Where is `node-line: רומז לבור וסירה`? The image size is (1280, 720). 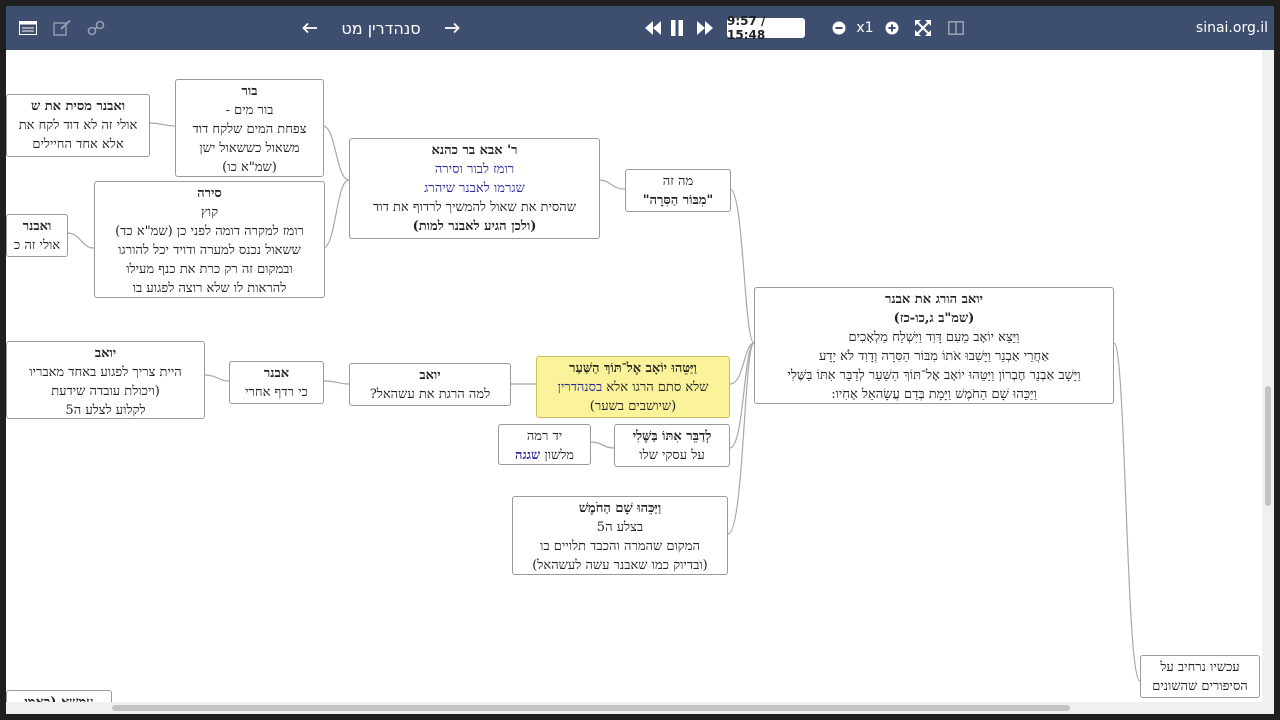
node-line: רומז לבור וסירה is located at coordinates (474, 169).